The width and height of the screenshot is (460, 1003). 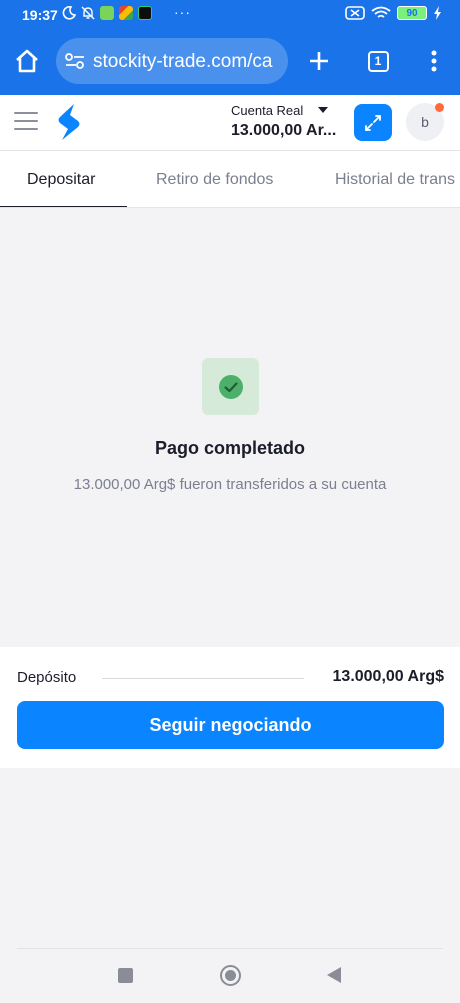 I want to click on deposit-label: Depósito, so click(x=47, y=677).